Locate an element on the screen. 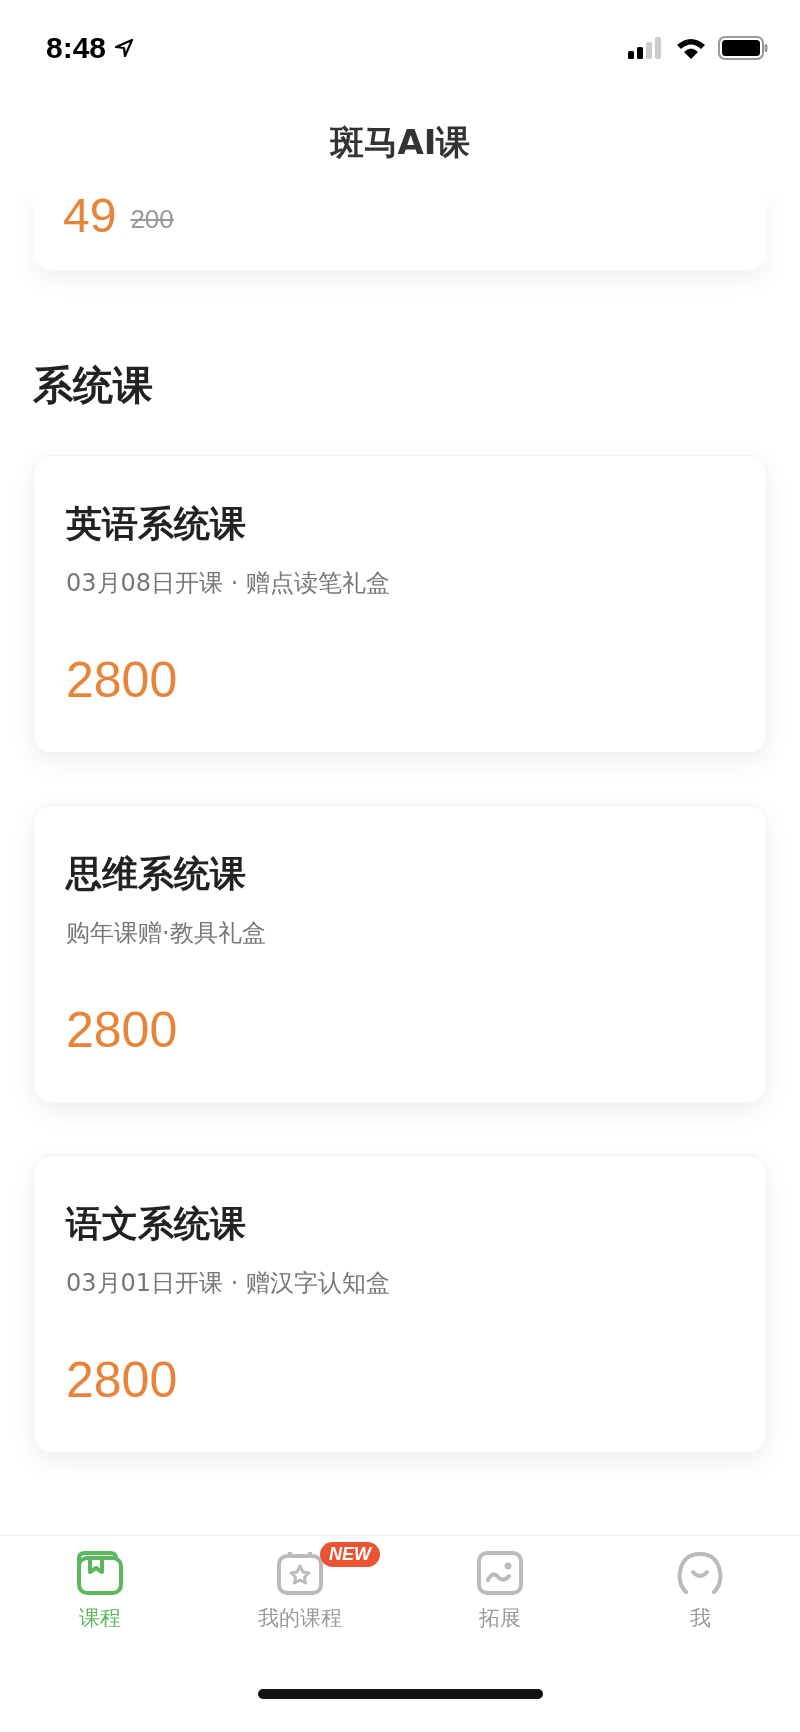 The height and width of the screenshot is (1732, 800). tab: 我 is located at coordinates (700, 1591).